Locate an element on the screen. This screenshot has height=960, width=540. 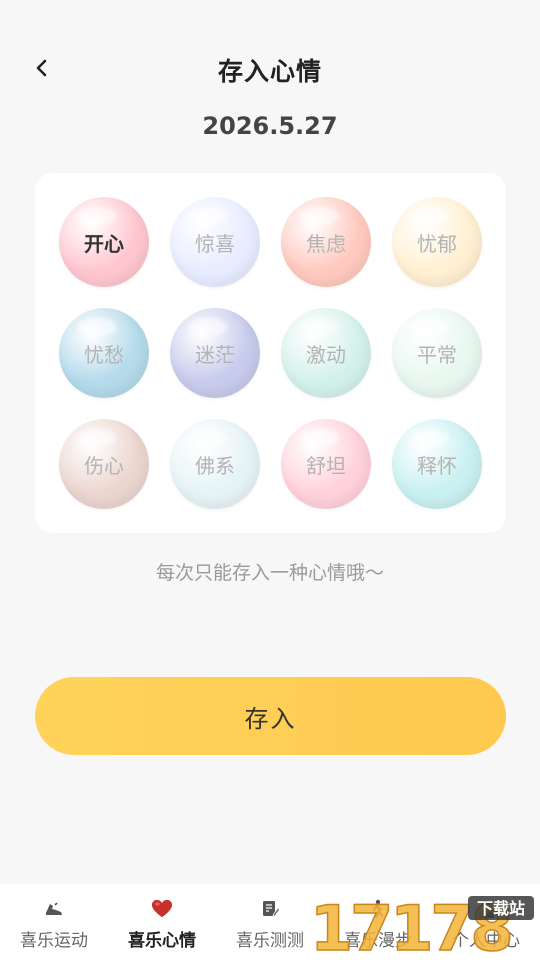
mood-label: 迷茫 is located at coordinates (215, 354).